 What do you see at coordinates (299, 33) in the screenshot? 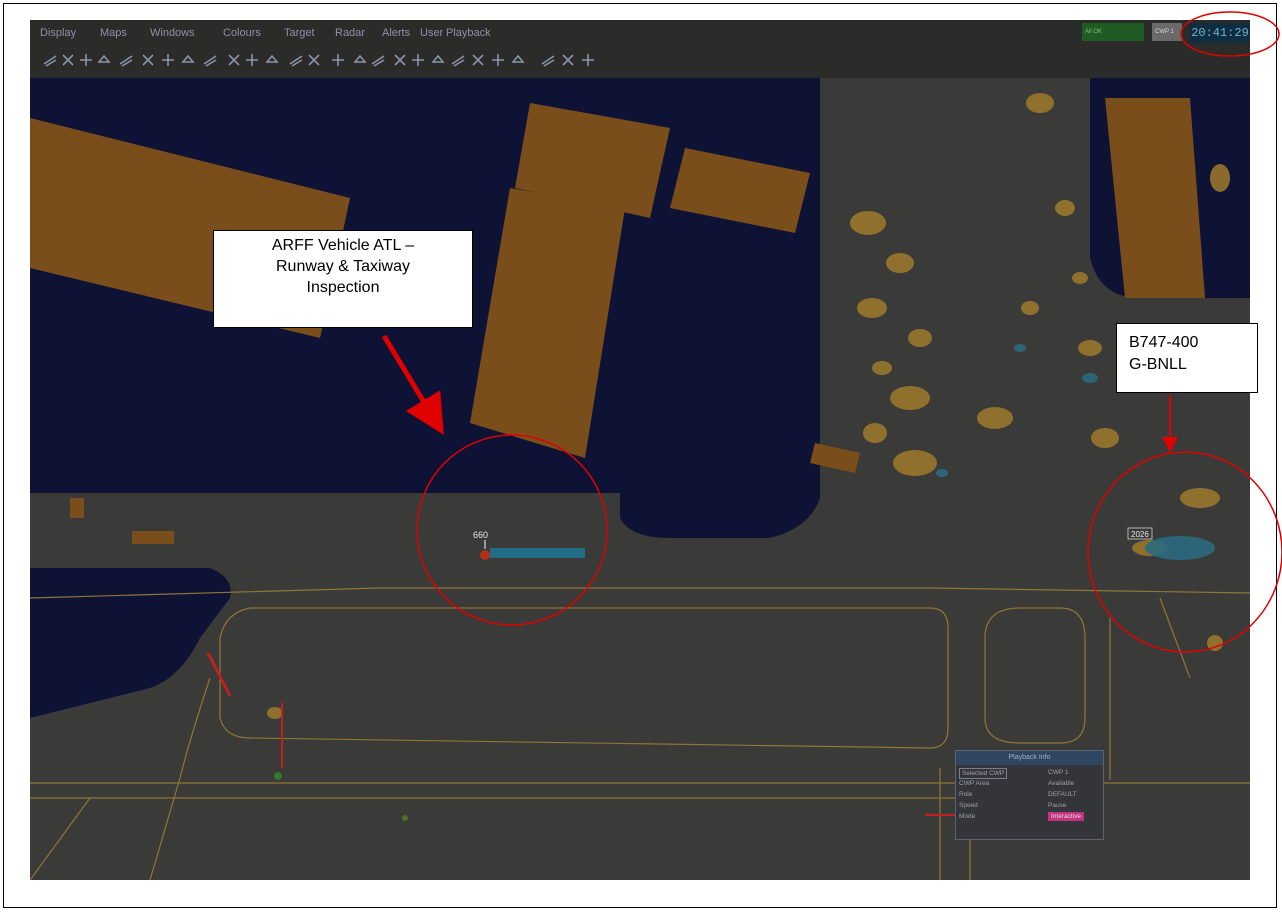
I see `menu-target: Target` at bounding box center [299, 33].